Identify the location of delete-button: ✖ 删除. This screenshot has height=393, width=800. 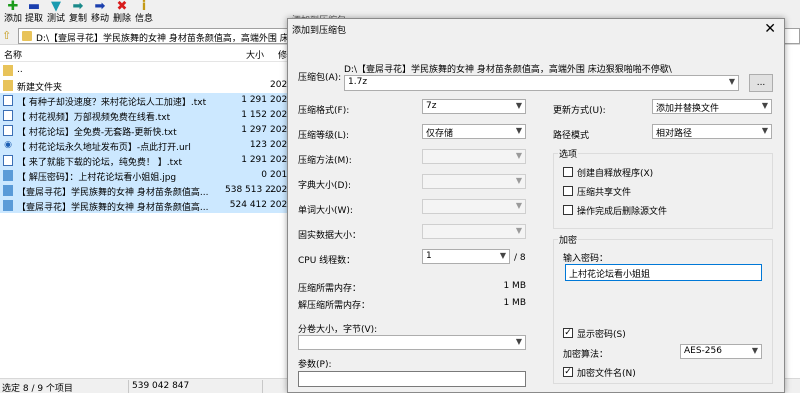
(122, 13).